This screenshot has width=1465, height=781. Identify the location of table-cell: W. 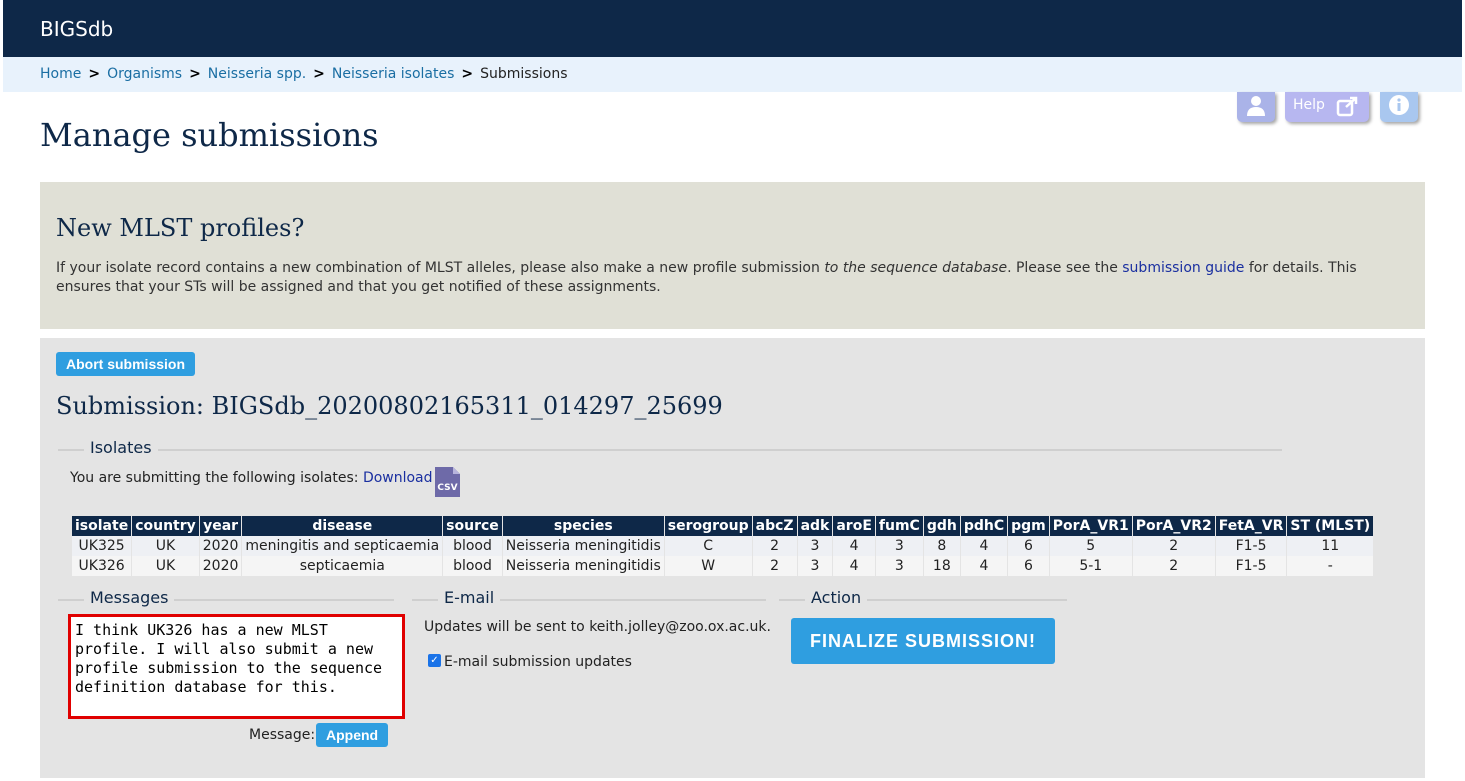
(708, 566).